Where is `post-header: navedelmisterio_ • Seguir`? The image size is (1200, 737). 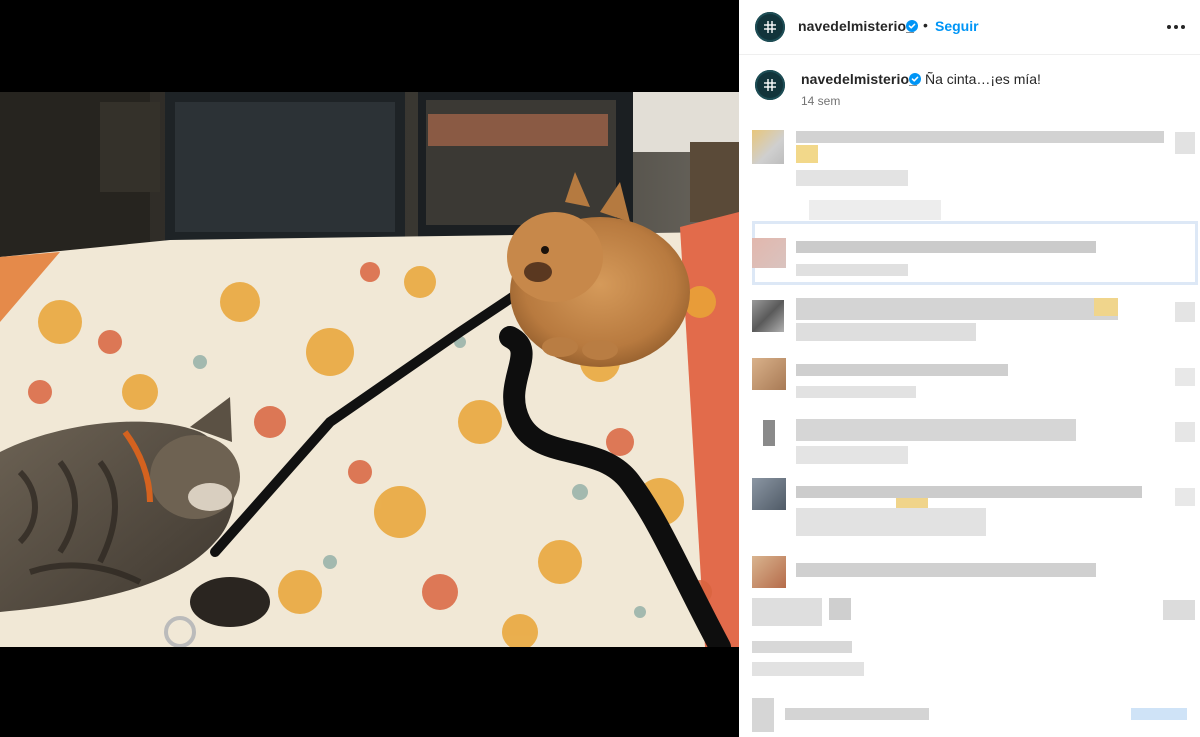
post-header: navedelmisterio_ • Seguir is located at coordinates (969, 27).